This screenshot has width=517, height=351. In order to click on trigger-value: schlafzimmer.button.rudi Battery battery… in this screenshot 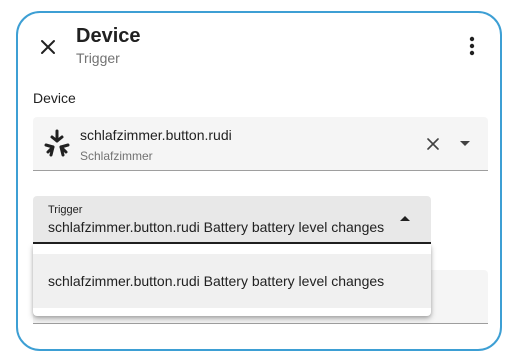, I will do `click(216, 227)`.